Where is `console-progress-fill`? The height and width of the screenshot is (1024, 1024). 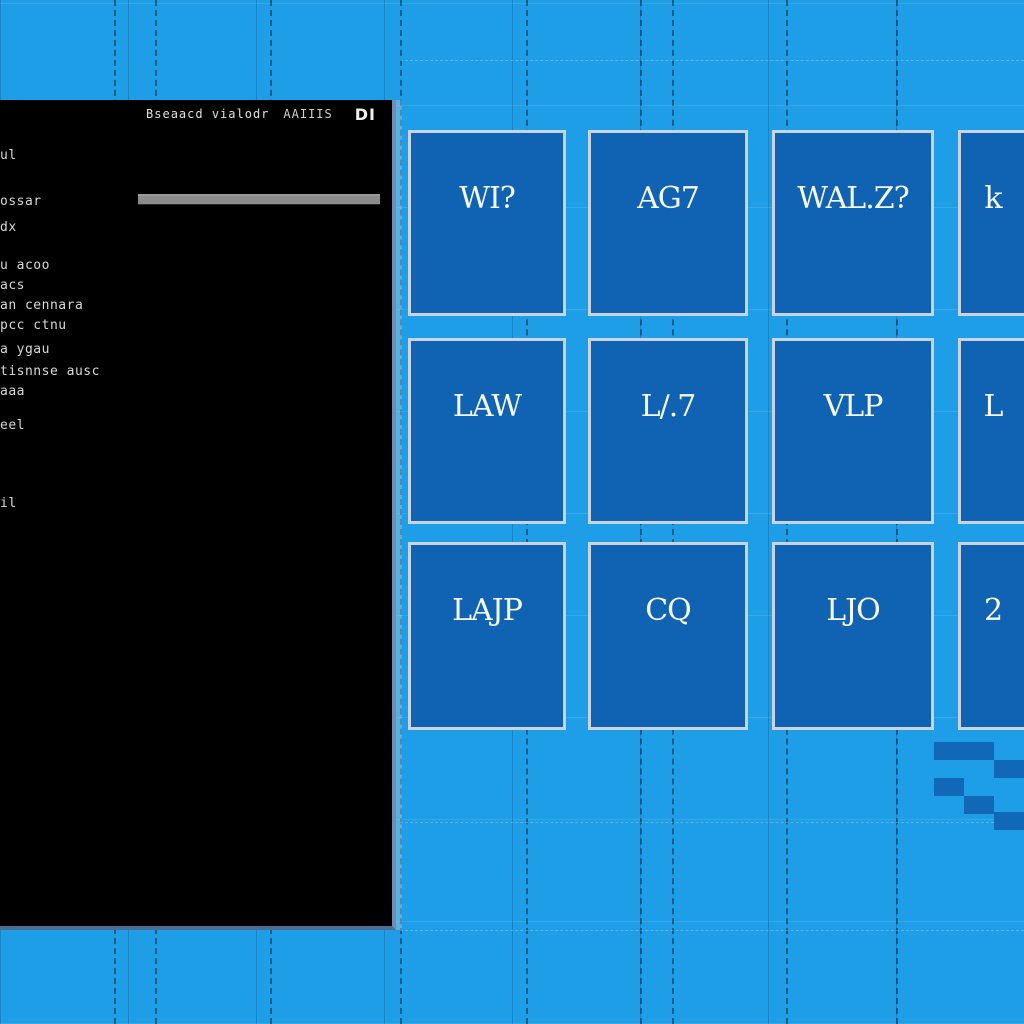
console-progress-fill is located at coordinates (259, 200).